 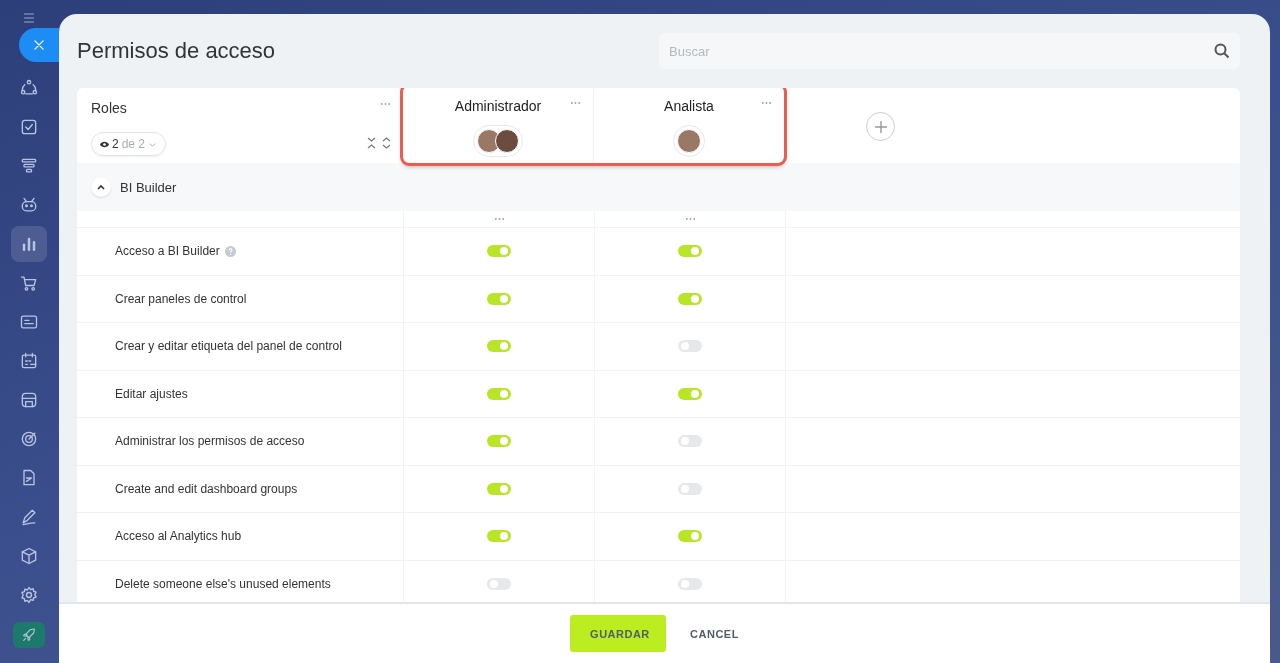 What do you see at coordinates (151, 393) in the screenshot?
I see `permission-label: Editar ajustes` at bounding box center [151, 393].